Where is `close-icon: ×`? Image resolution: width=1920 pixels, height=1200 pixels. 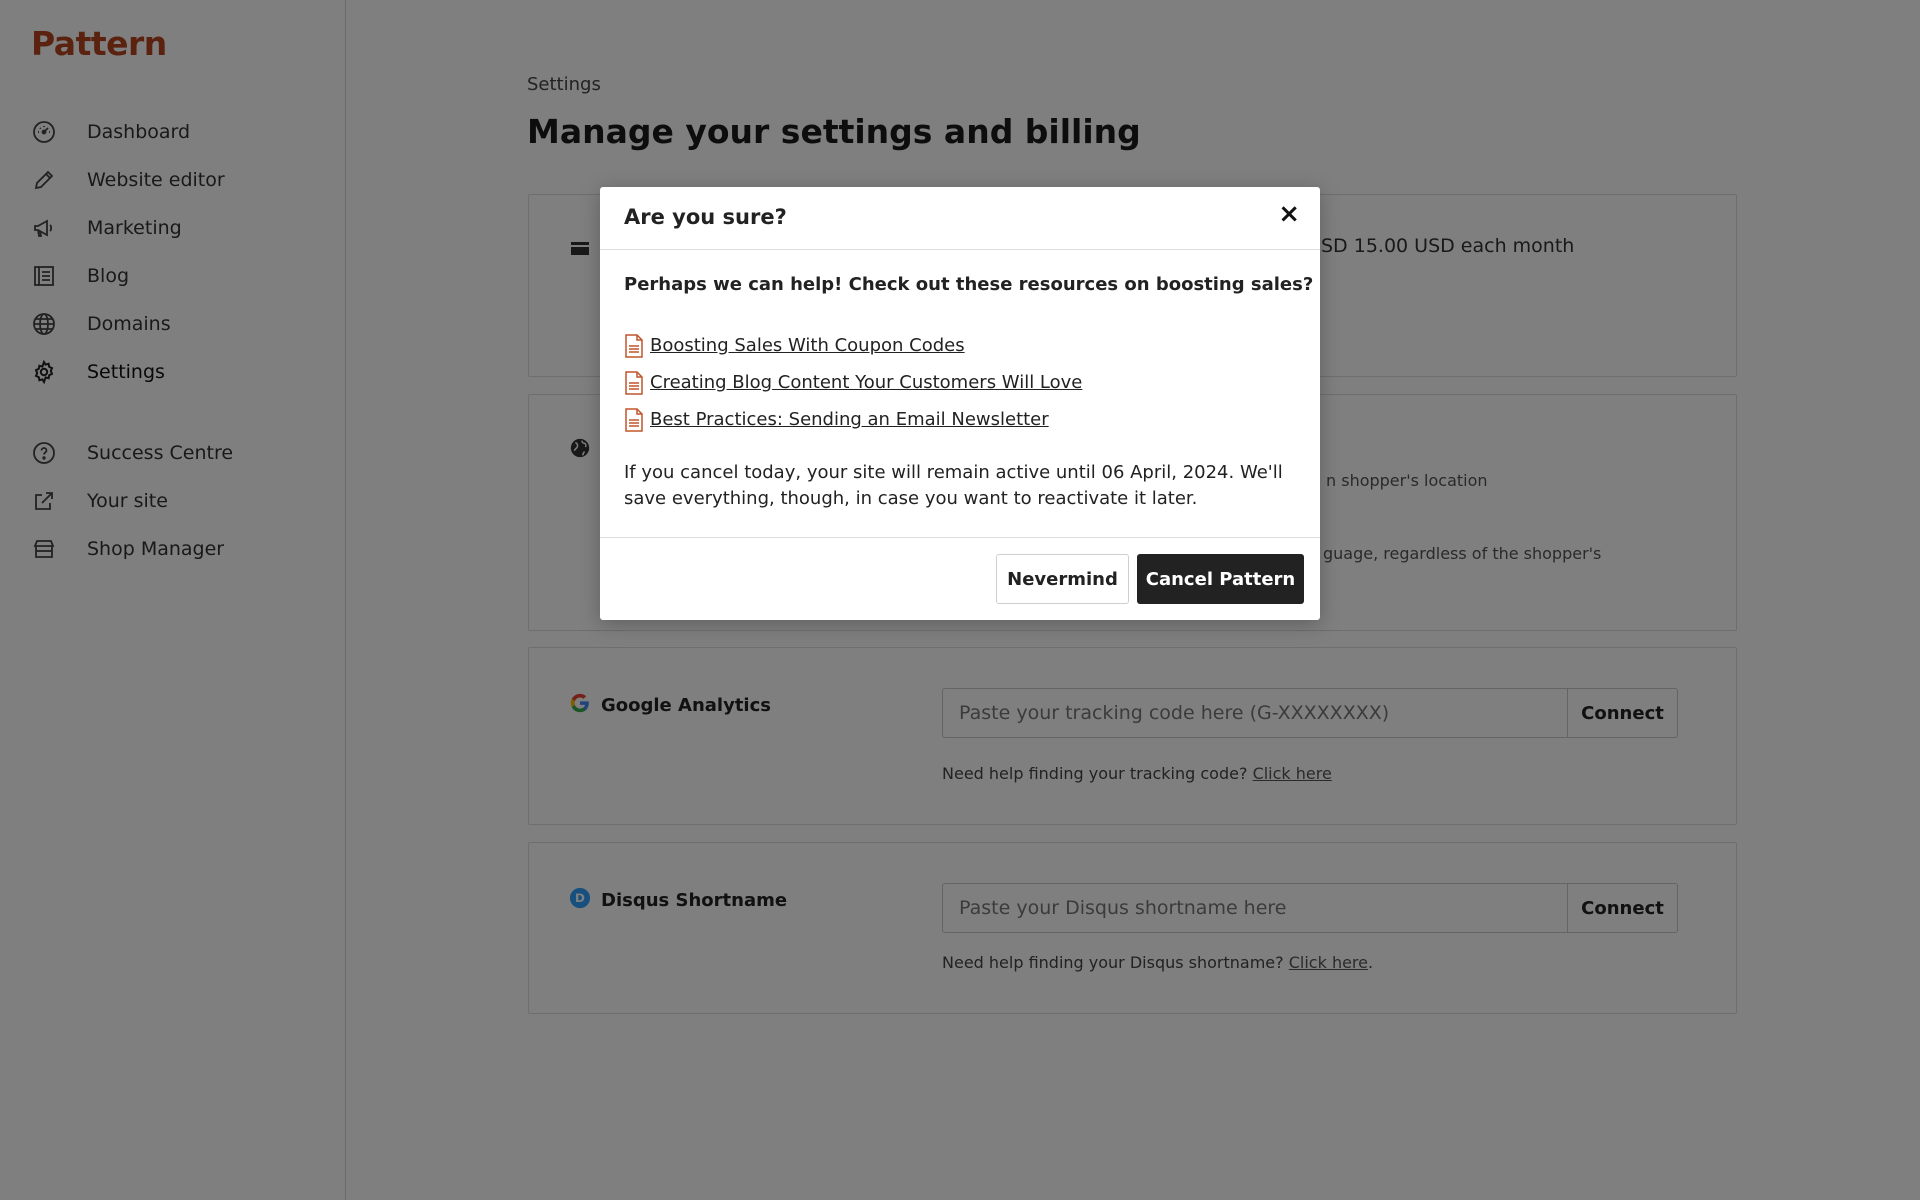
close-icon: × is located at coordinates (1289, 214).